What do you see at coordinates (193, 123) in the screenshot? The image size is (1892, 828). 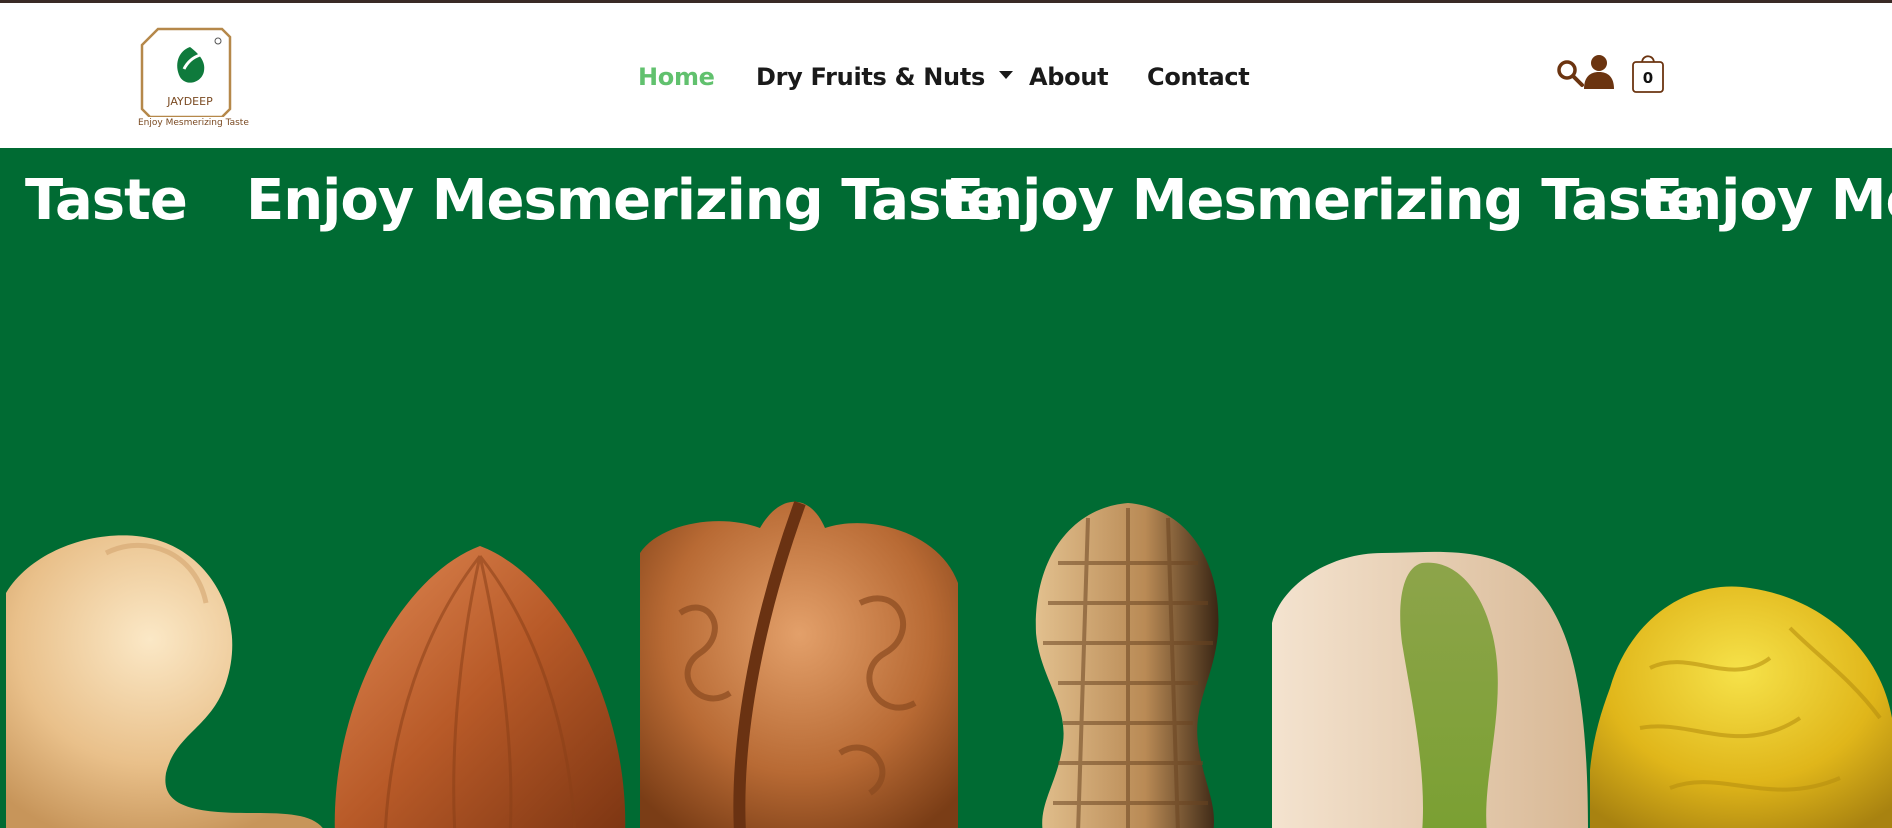 I see `brand-tagline: Enjoy Mesmerizing Taste` at bounding box center [193, 123].